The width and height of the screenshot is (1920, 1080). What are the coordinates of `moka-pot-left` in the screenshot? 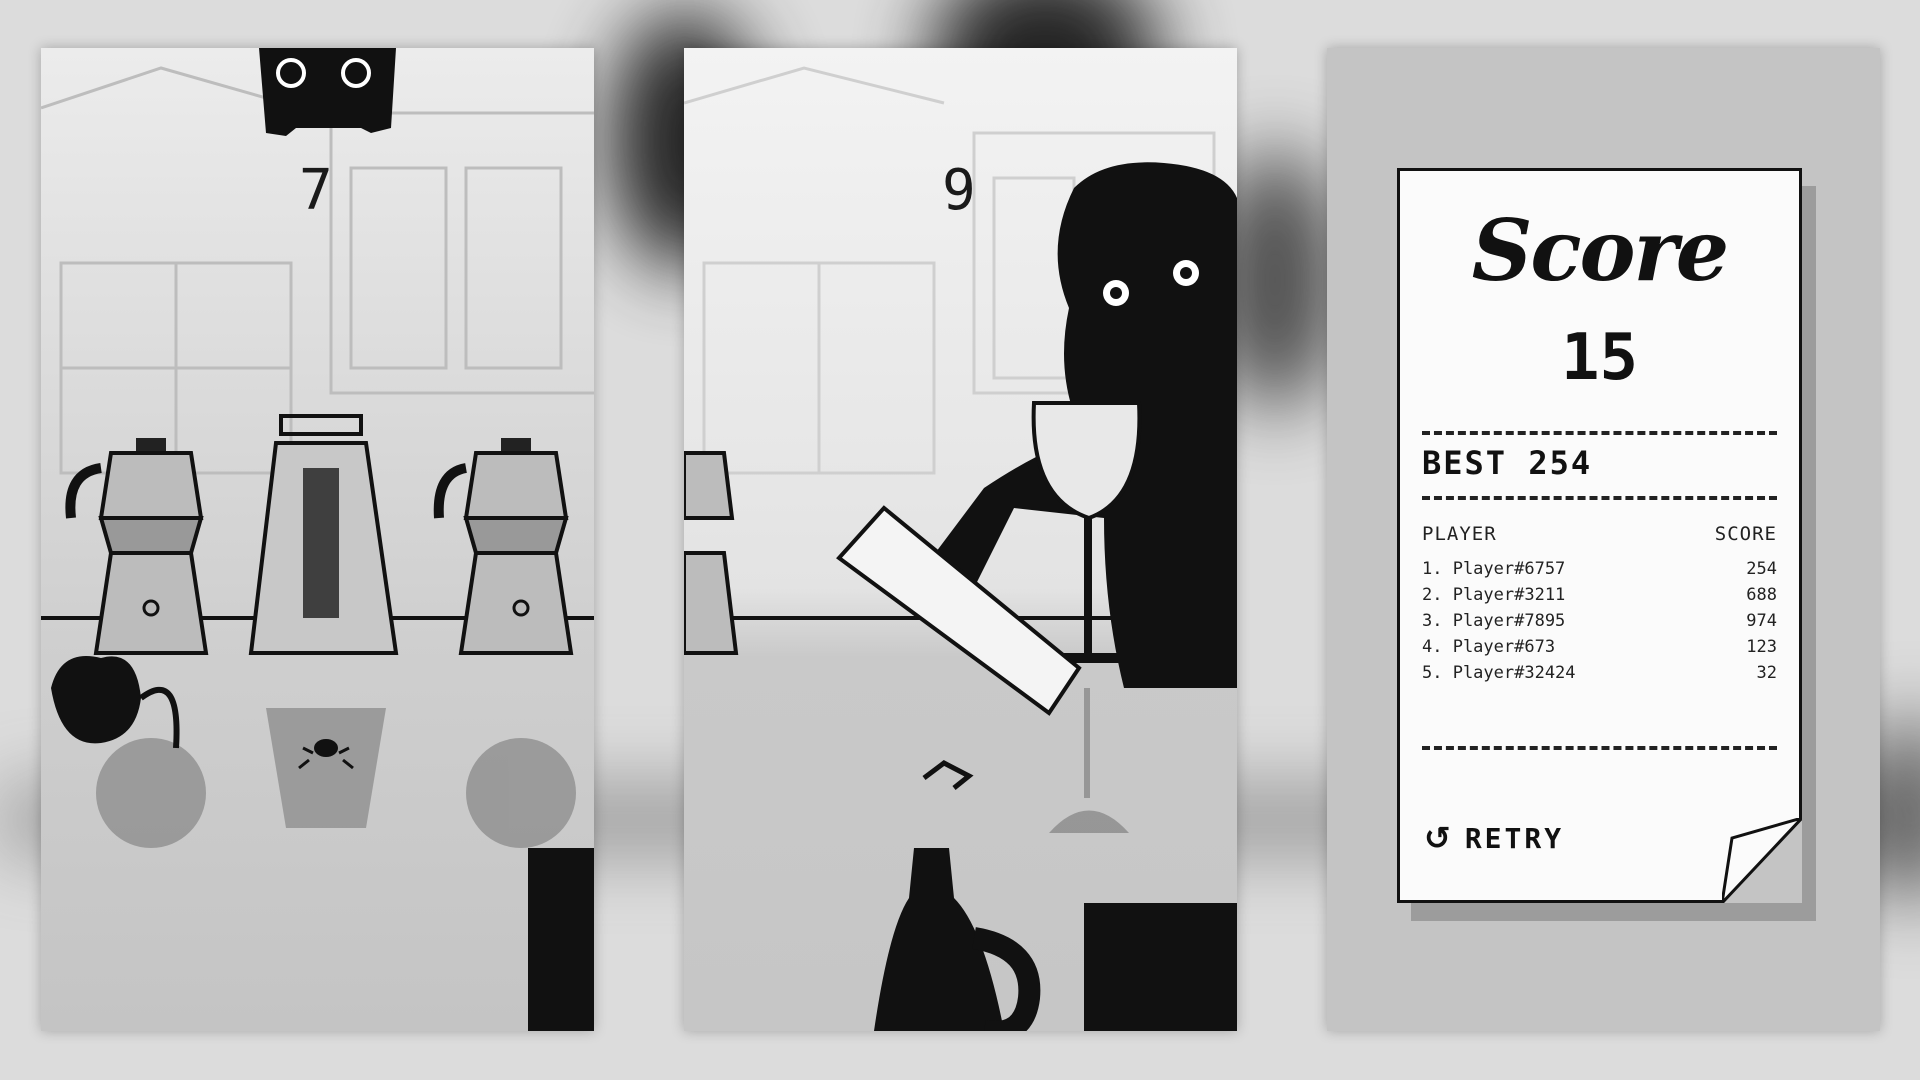 It's located at (137, 546).